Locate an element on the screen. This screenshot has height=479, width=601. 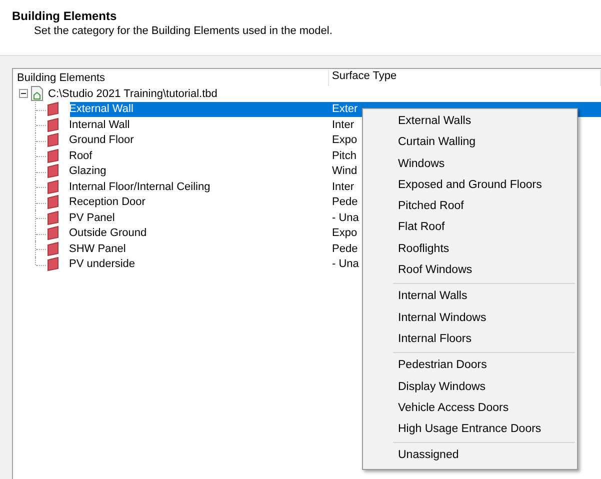
element-name: External Wall is located at coordinates (101, 109).